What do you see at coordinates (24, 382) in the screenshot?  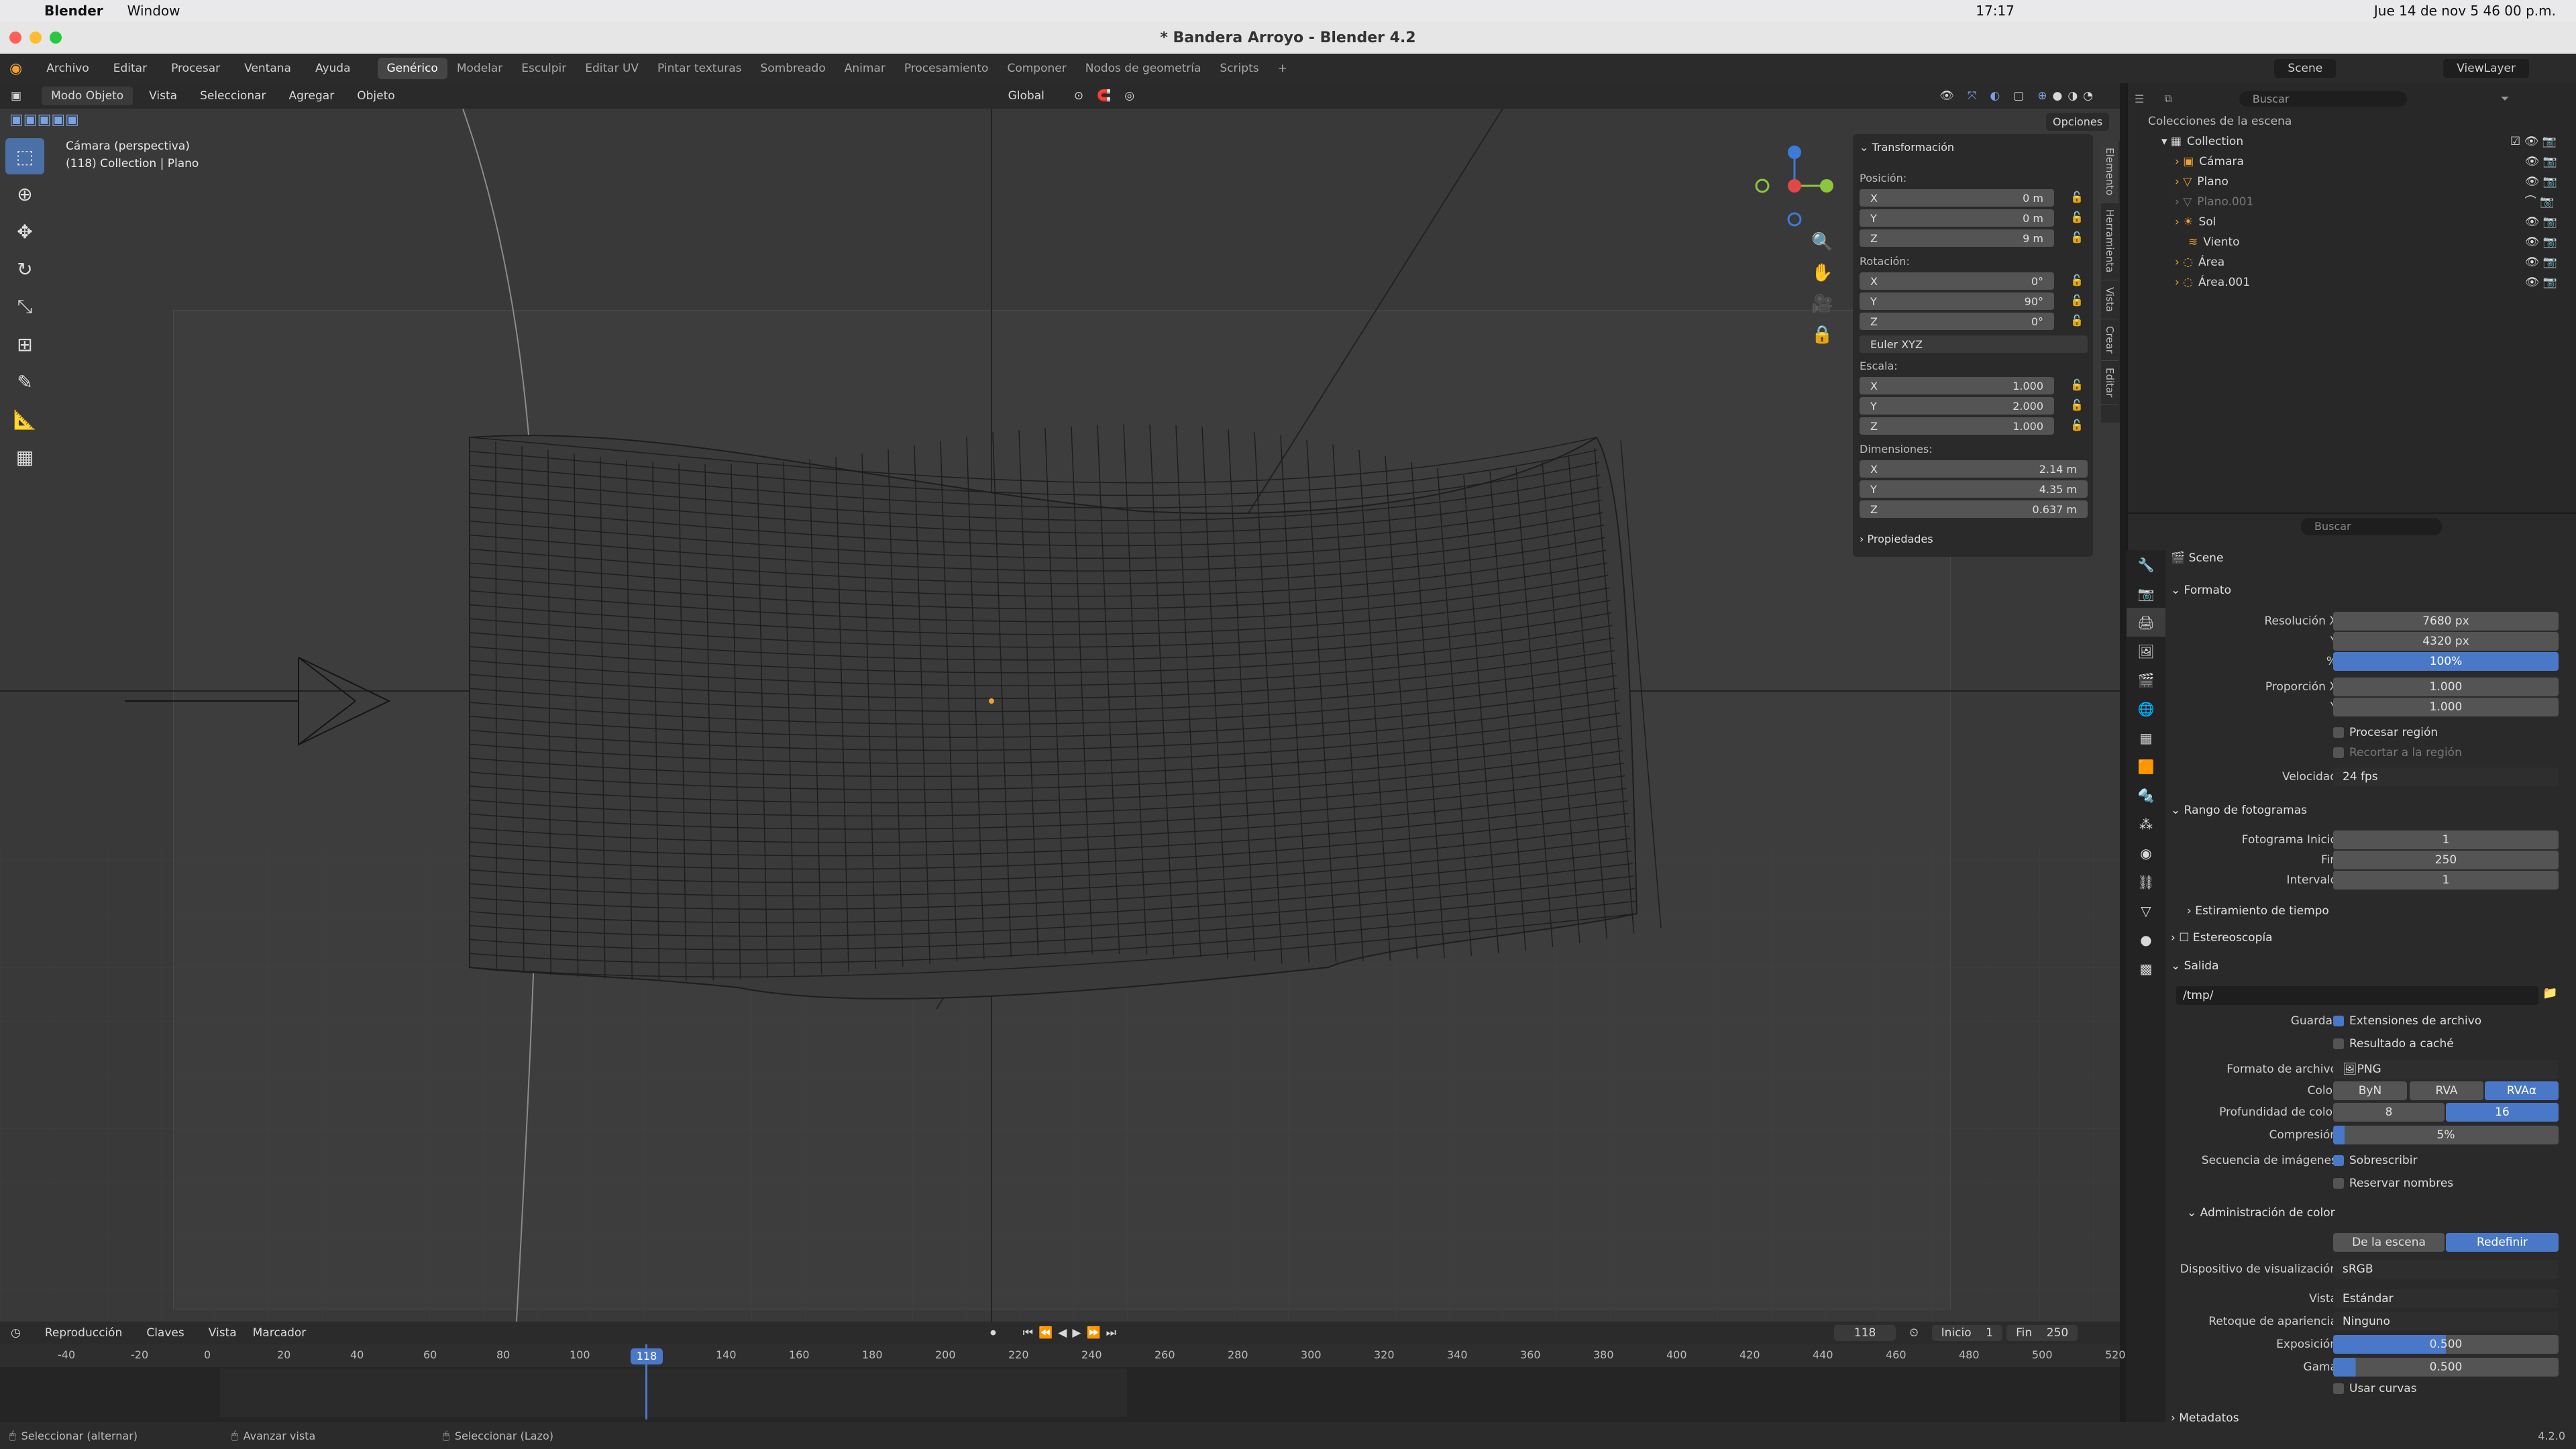 I see `annotate-icon: ✎` at bounding box center [24, 382].